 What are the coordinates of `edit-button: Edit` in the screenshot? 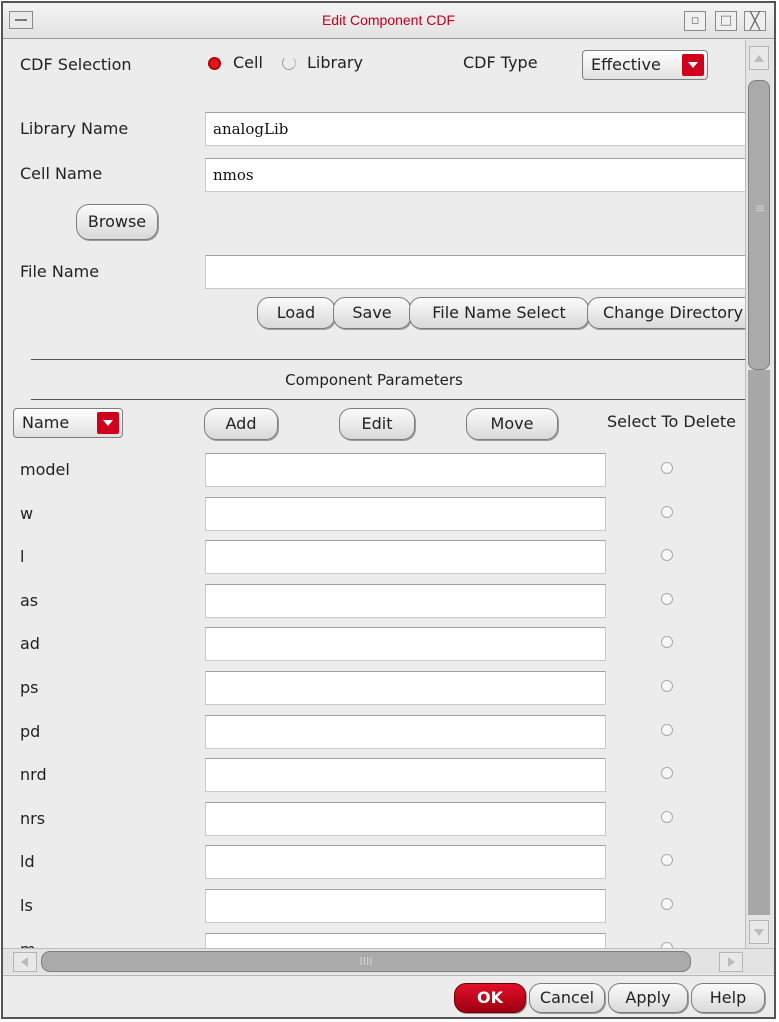 It's located at (377, 424).